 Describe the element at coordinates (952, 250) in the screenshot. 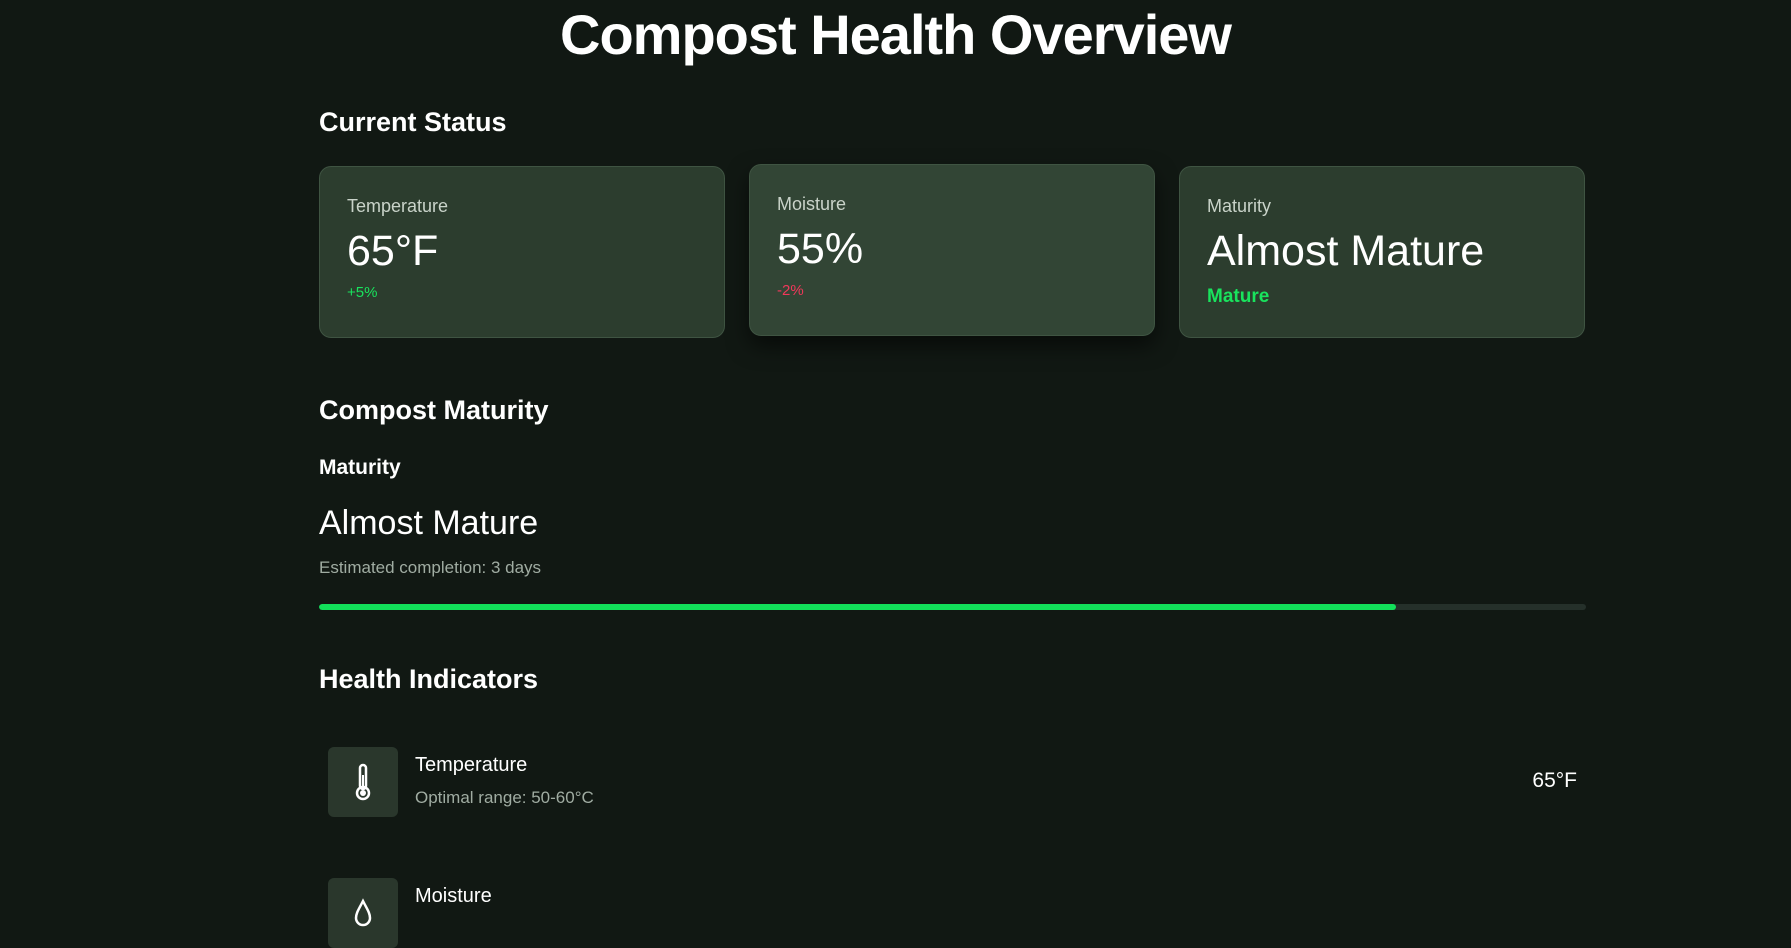

I see `moisture-card: Moisture 55% -2%` at that location.